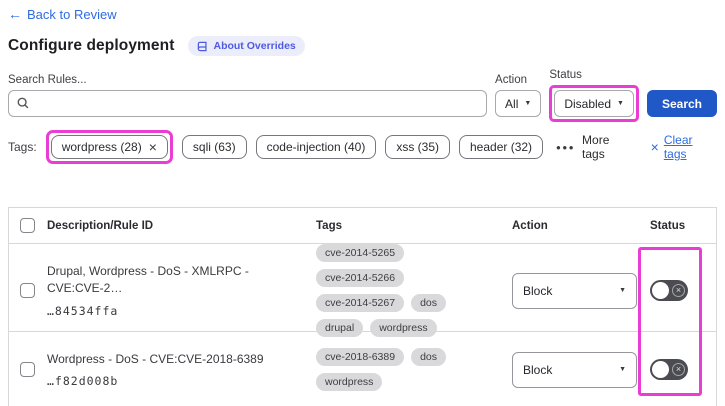 The image size is (725, 406). I want to click on more-tags-label: More tags, so click(596, 147).